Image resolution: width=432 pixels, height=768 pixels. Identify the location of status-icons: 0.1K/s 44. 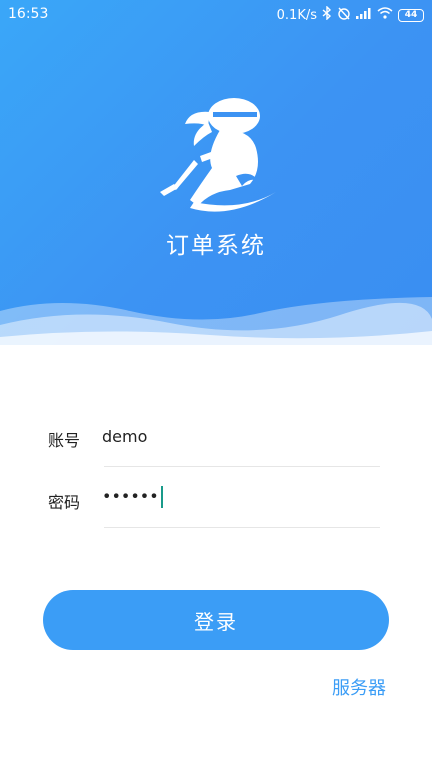
(350, 14).